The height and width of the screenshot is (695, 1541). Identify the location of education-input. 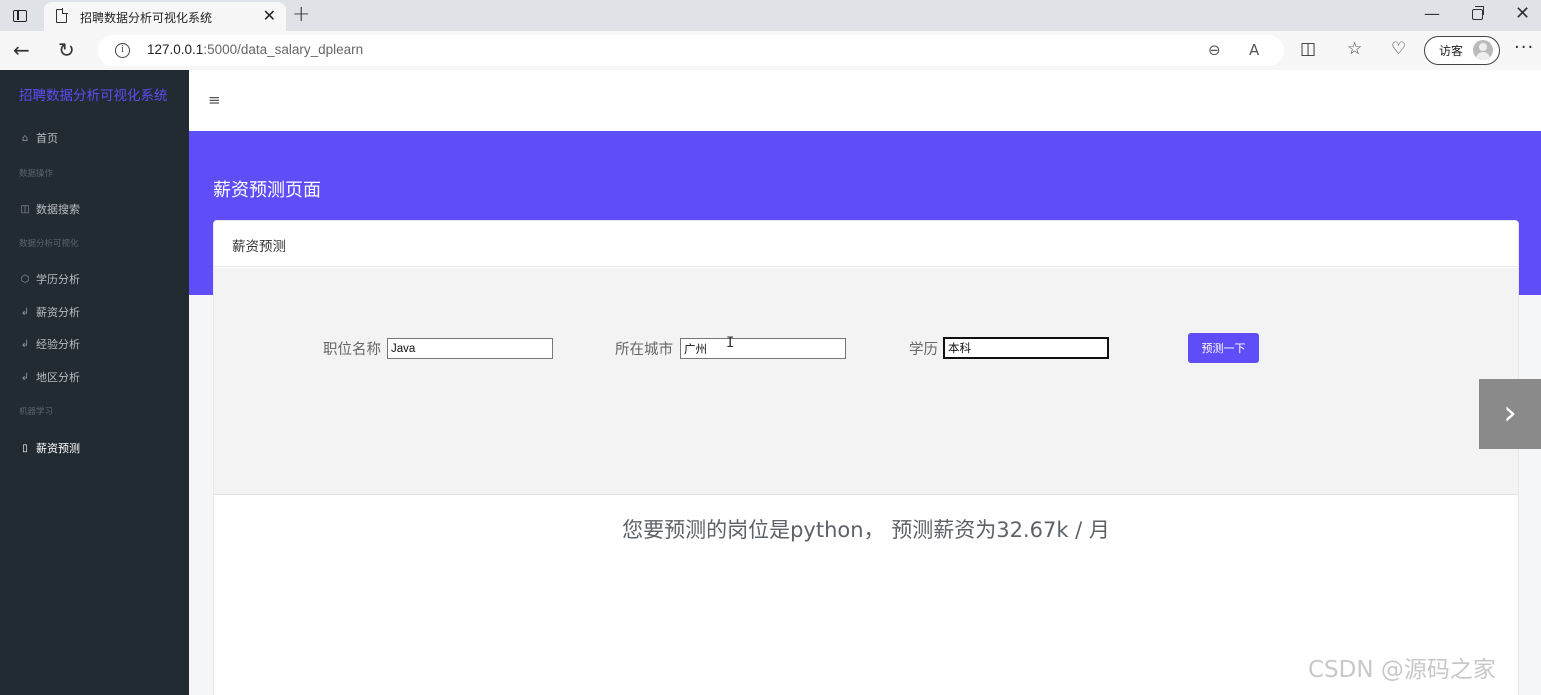
(1026, 348).